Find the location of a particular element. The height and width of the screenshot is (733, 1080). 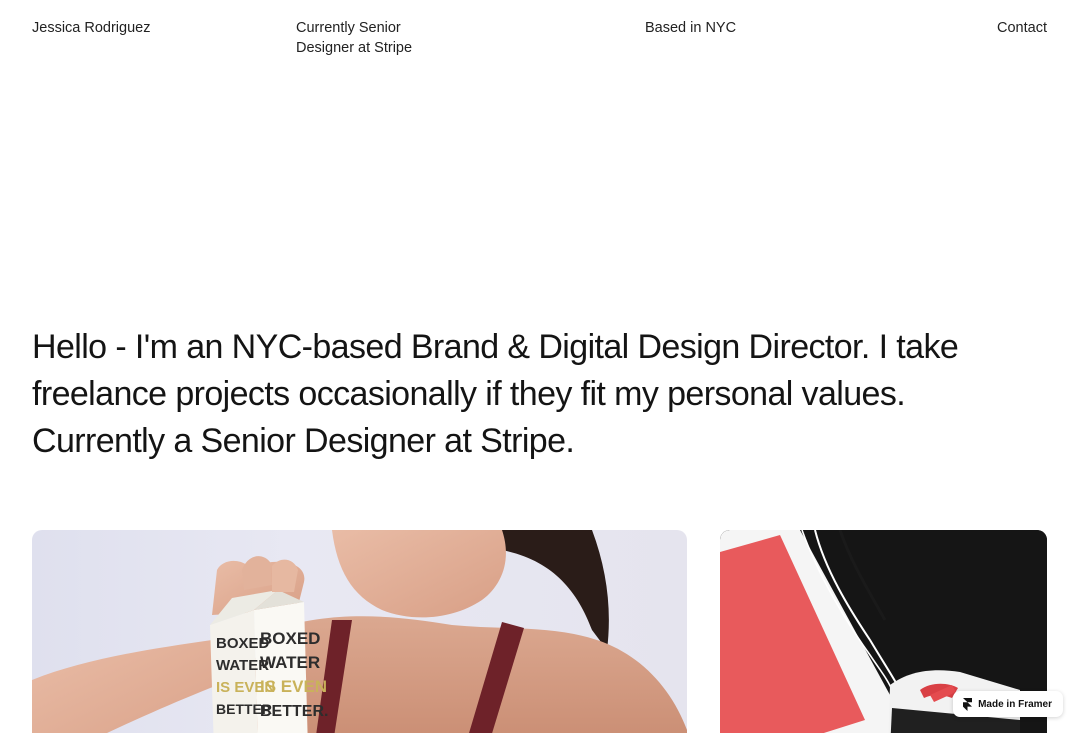

made-in-framer-badge: Made in Framer is located at coordinates (1008, 704).